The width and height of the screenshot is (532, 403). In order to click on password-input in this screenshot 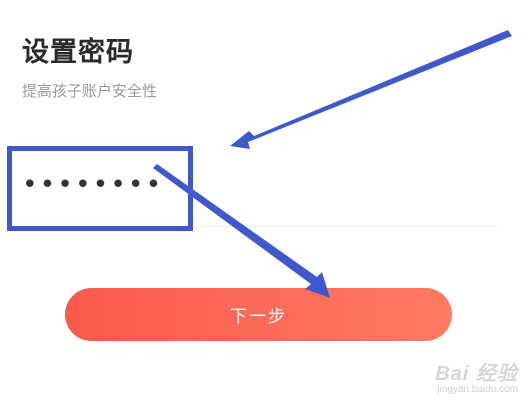, I will do `click(97, 185)`.